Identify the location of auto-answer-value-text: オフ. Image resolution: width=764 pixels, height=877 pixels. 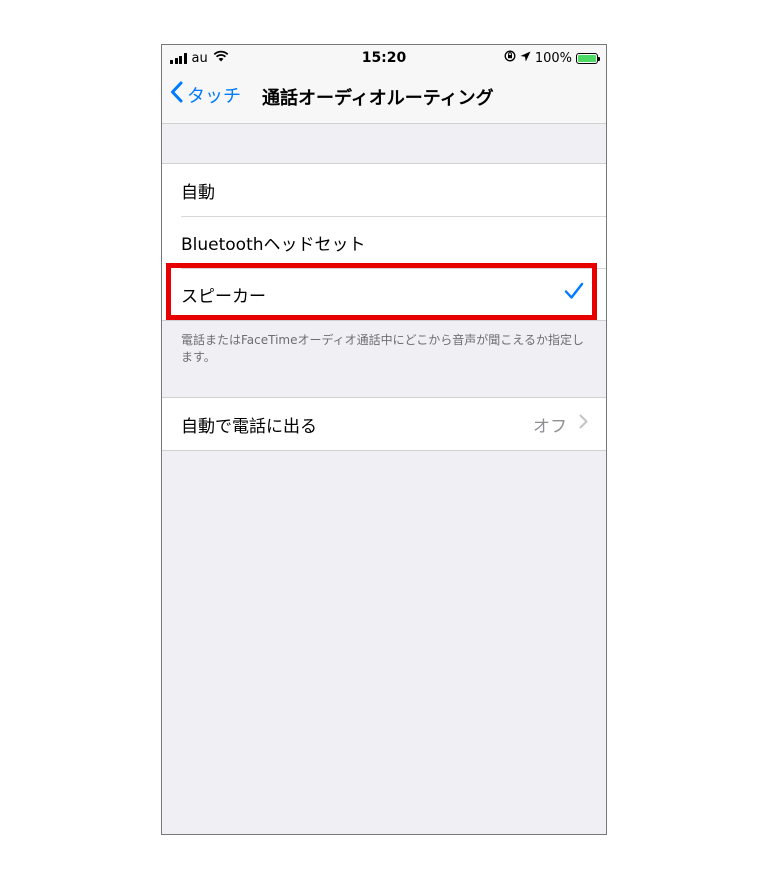
(550, 426).